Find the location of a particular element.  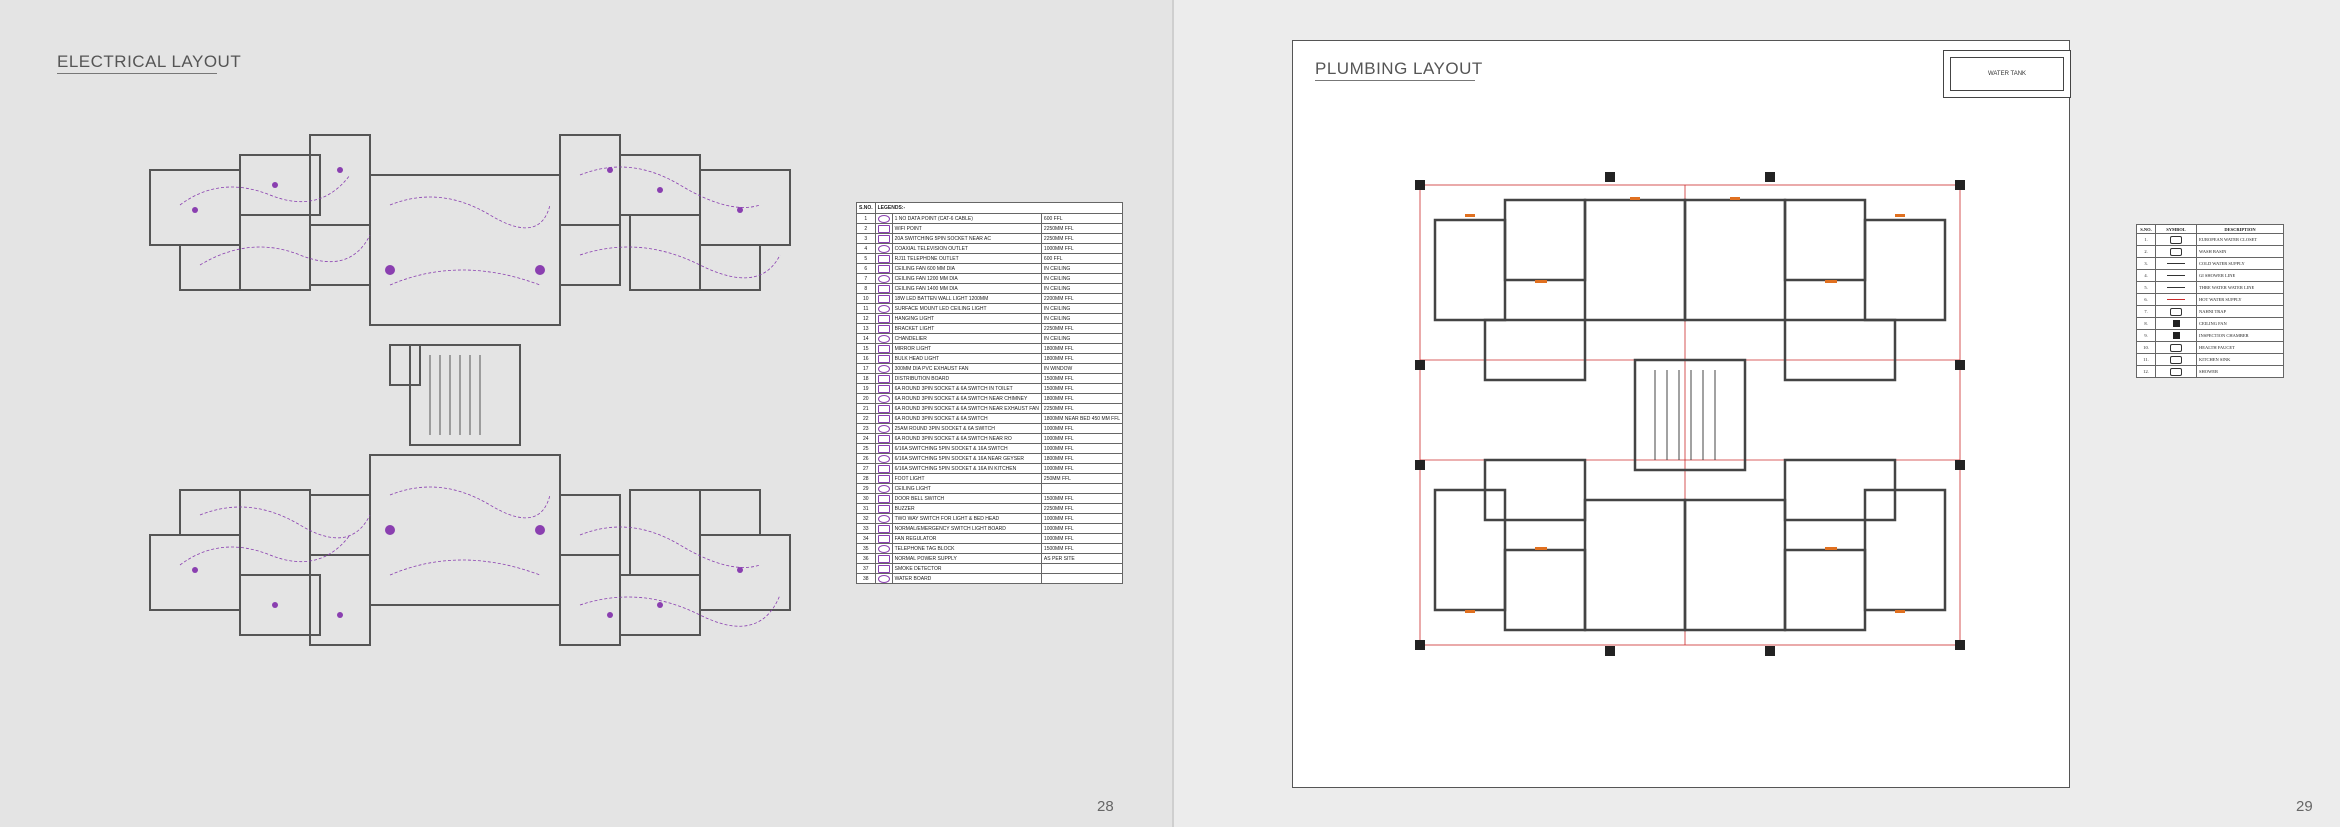

plumbing-legend-row: 5. THRE WATER WATER LINE is located at coordinates (2210, 287).